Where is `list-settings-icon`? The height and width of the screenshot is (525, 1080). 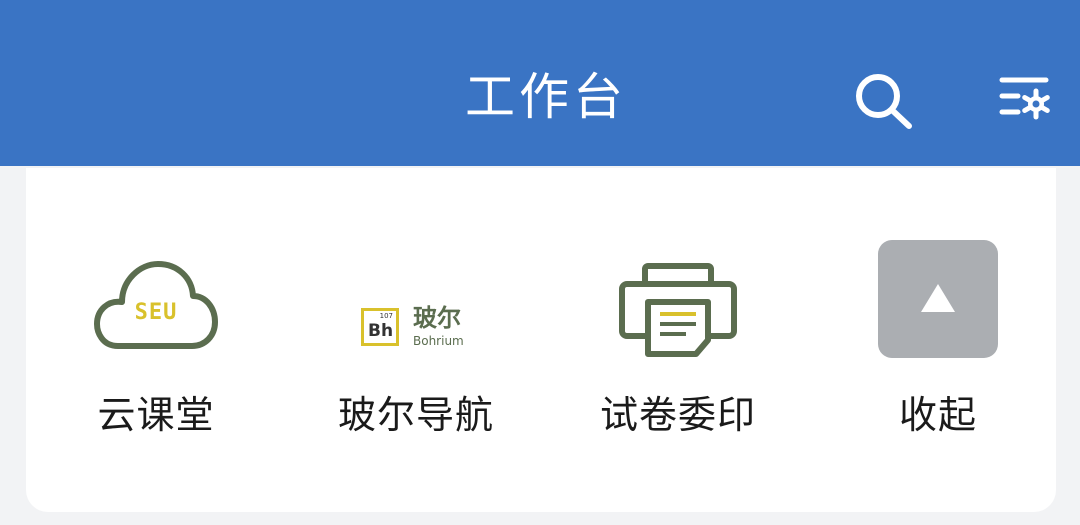
list-settings-icon is located at coordinates (1024, 98).